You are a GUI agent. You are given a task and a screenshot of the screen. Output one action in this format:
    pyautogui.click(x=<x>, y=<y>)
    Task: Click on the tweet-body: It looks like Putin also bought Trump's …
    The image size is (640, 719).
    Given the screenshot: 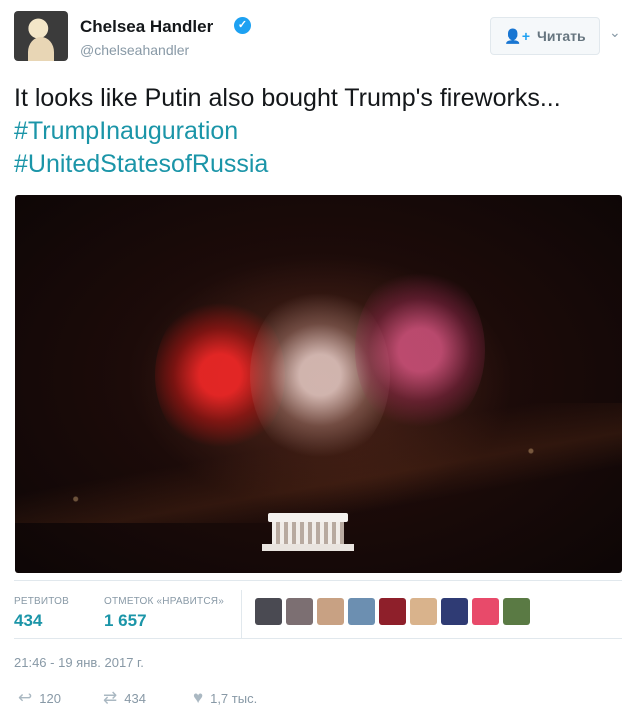 What is the action you would take?
    pyautogui.click(x=287, y=98)
    